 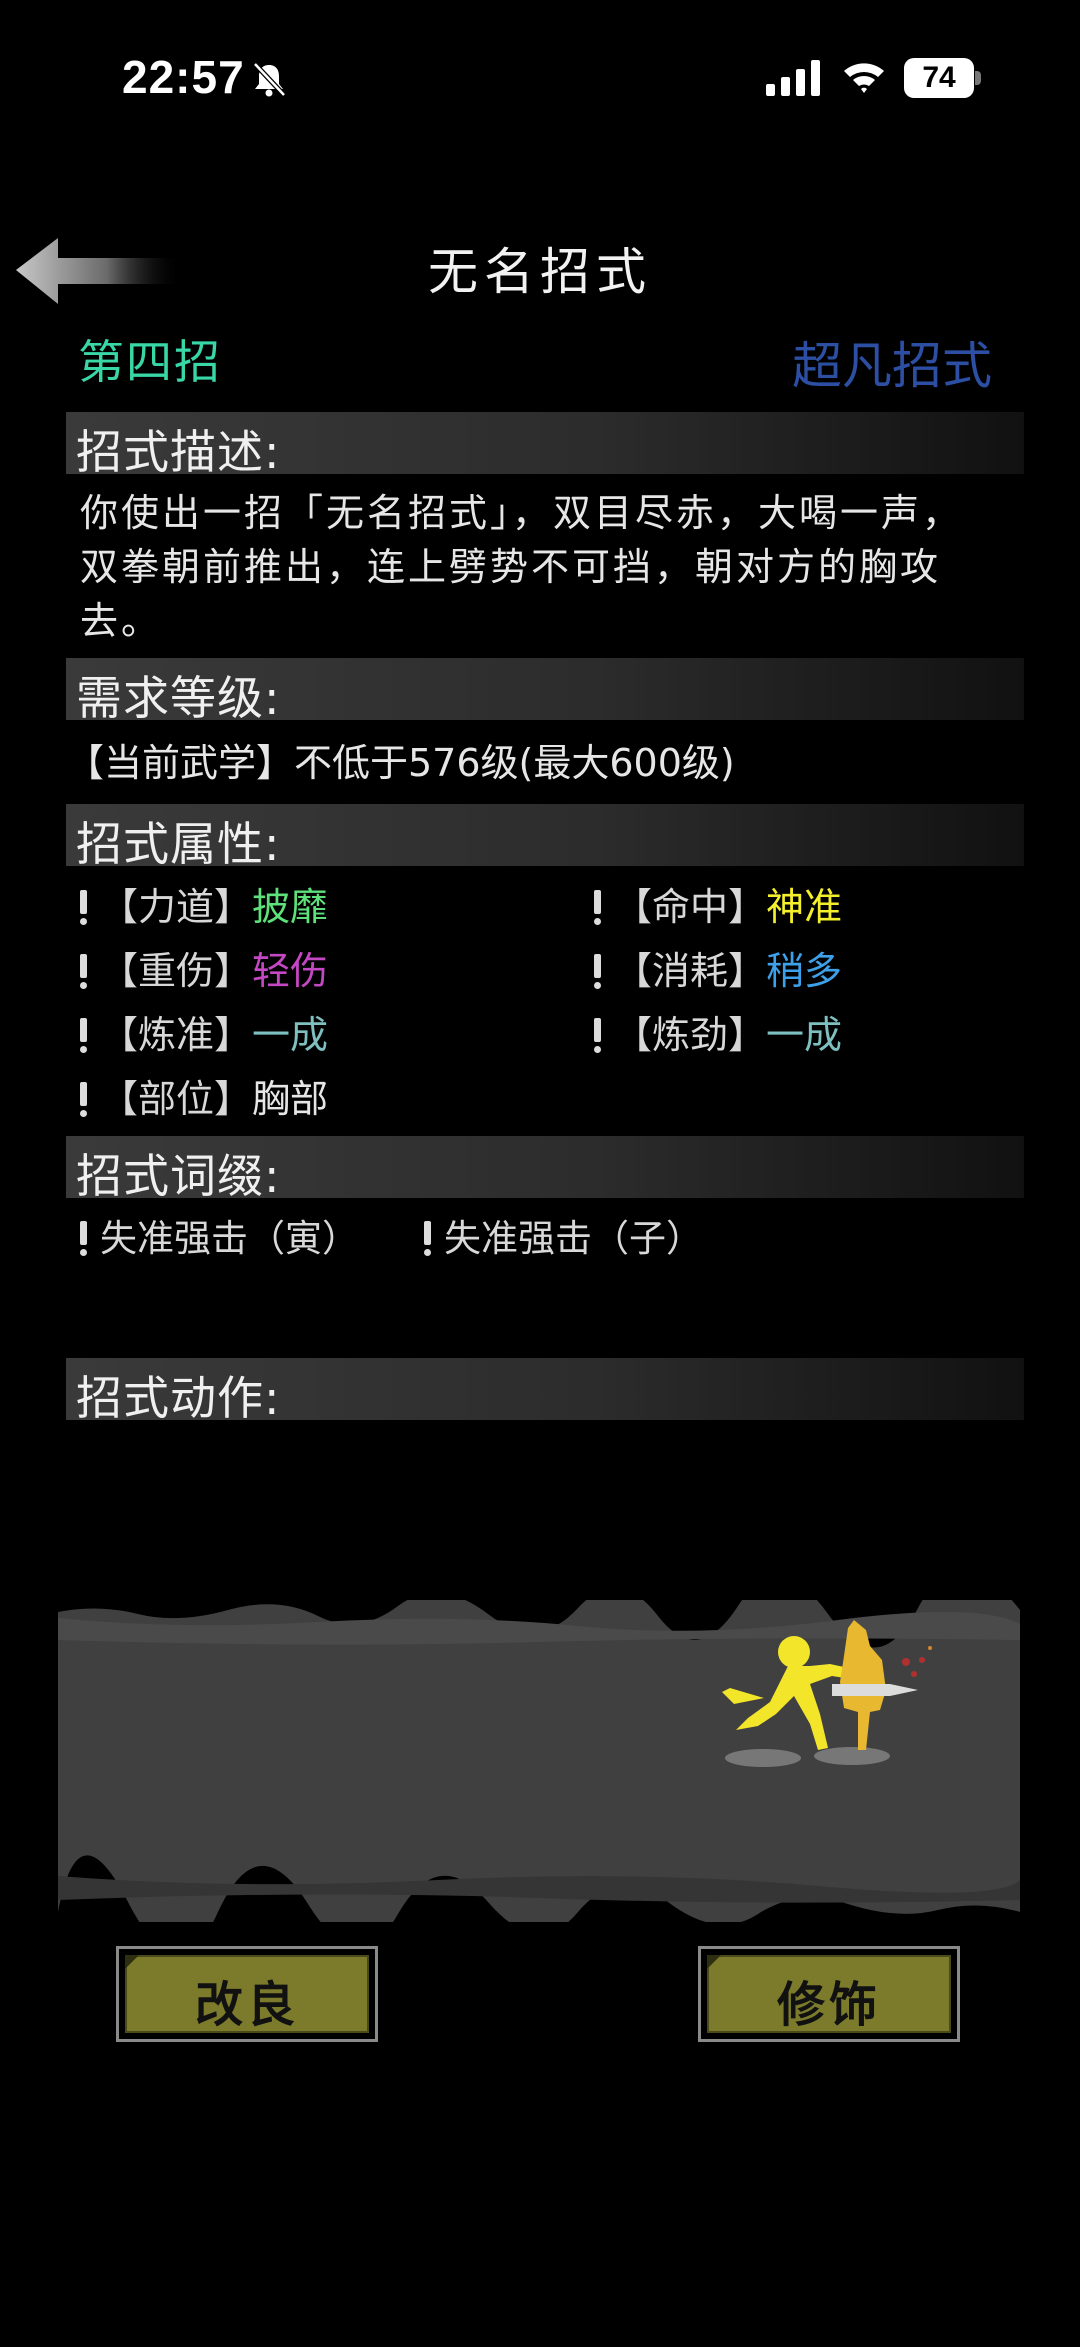 I want to click on battery-icon: 74, so click(x=943, y=78).